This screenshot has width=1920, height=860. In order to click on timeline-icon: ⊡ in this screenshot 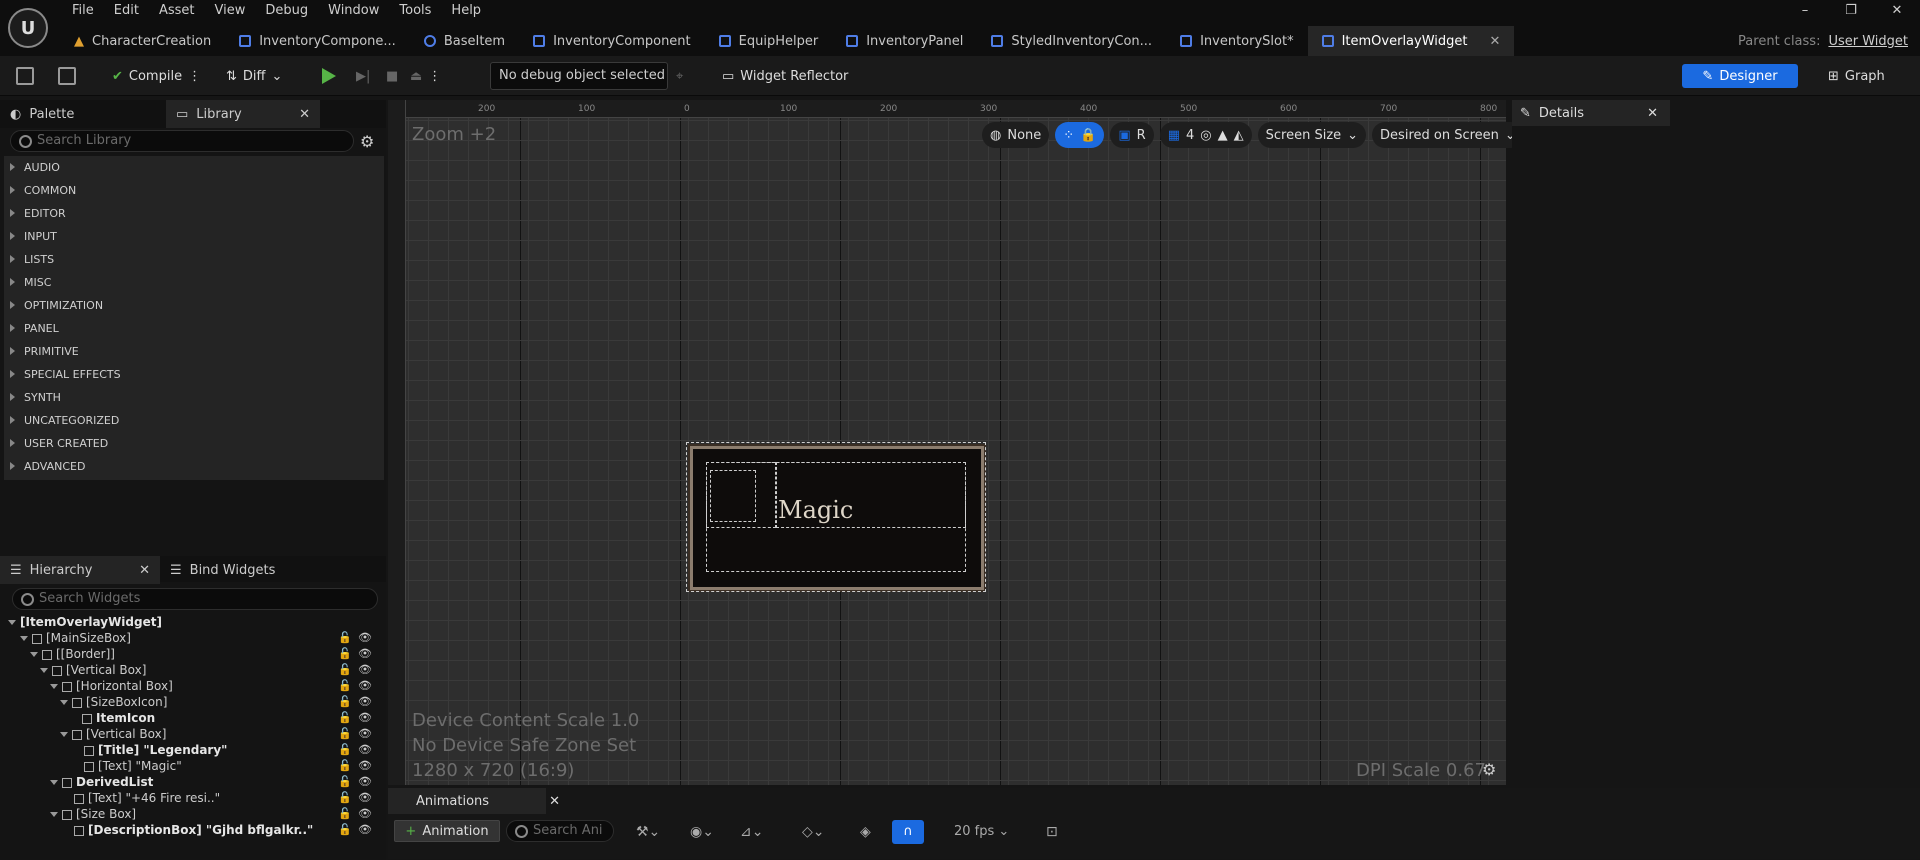, I will do `click(1052, 832)`.